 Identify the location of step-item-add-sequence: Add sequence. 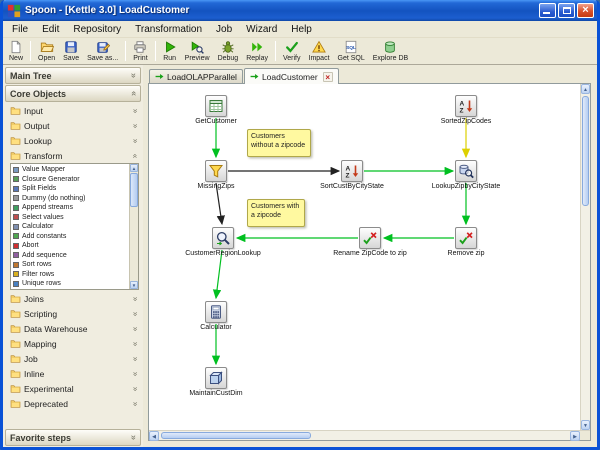
(71, 256).